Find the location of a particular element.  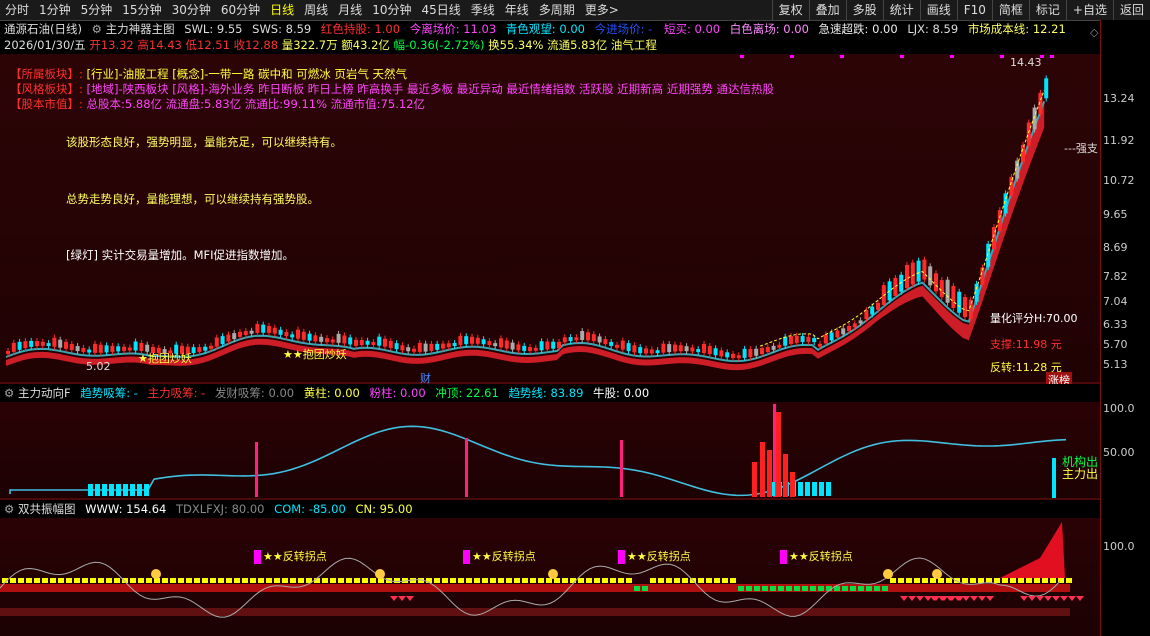

sub2-title: 双共振幅图 is located at coordinates (47, 509).